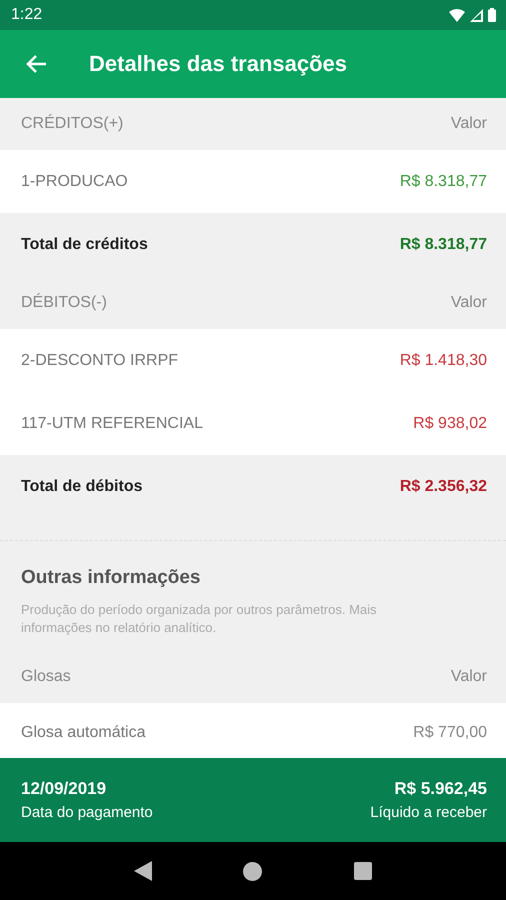  I want to click on status-time: 1:22, so click(26, 15).